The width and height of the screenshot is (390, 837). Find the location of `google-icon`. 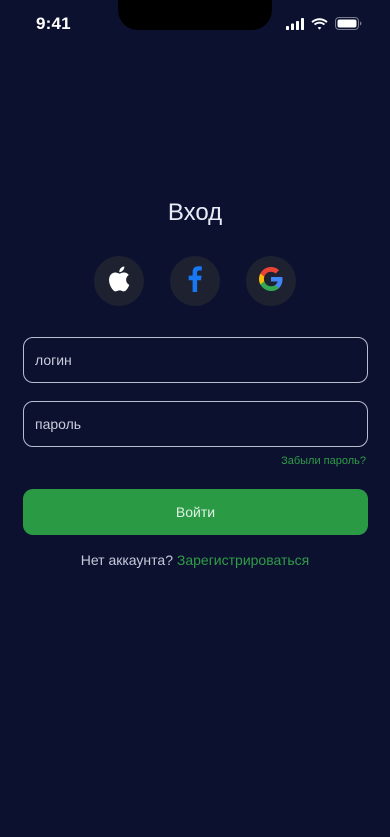

google-icon is located at coordinates (271, 281).